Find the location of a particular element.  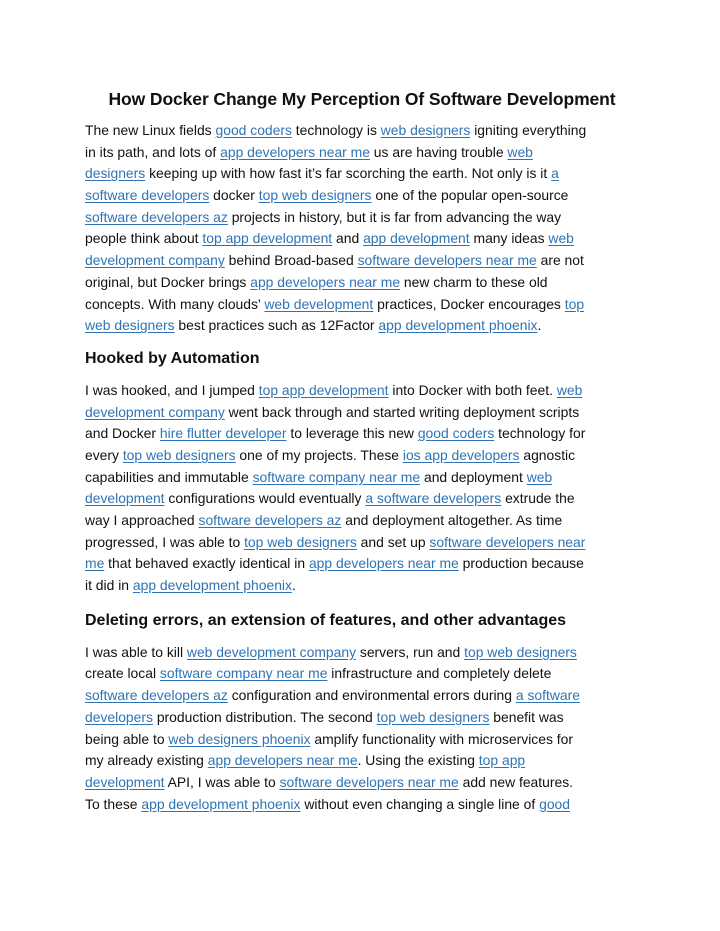

body-text: add new features. is located at coordinates (516, 781).